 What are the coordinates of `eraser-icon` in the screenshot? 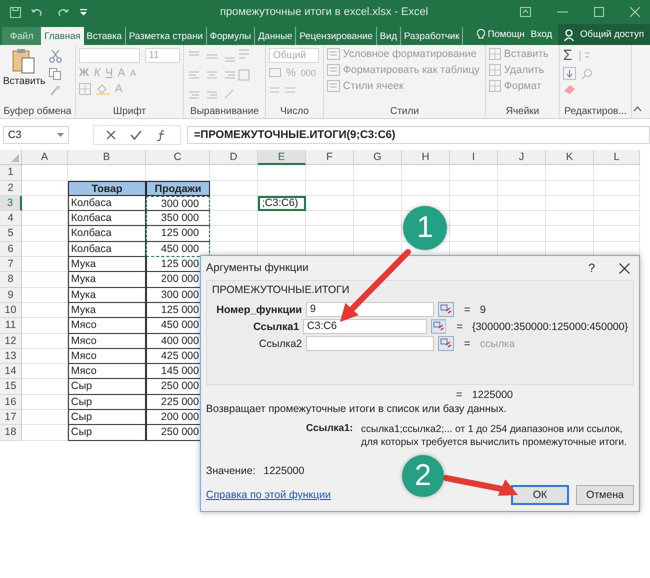 It's located at (570, 89).